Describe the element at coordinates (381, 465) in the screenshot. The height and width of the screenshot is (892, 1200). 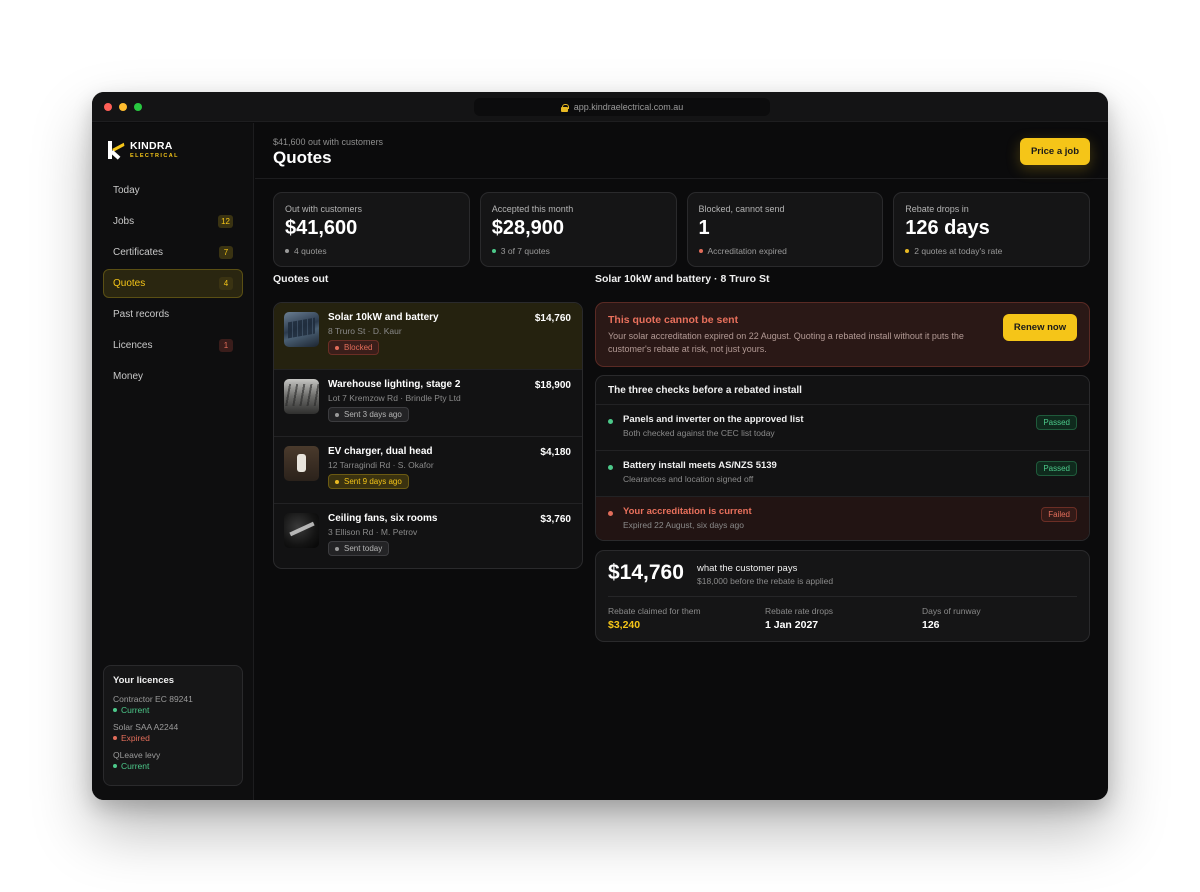
I see `quote-address: 12 Tarragindi Rd · S. Okafor` at that location.